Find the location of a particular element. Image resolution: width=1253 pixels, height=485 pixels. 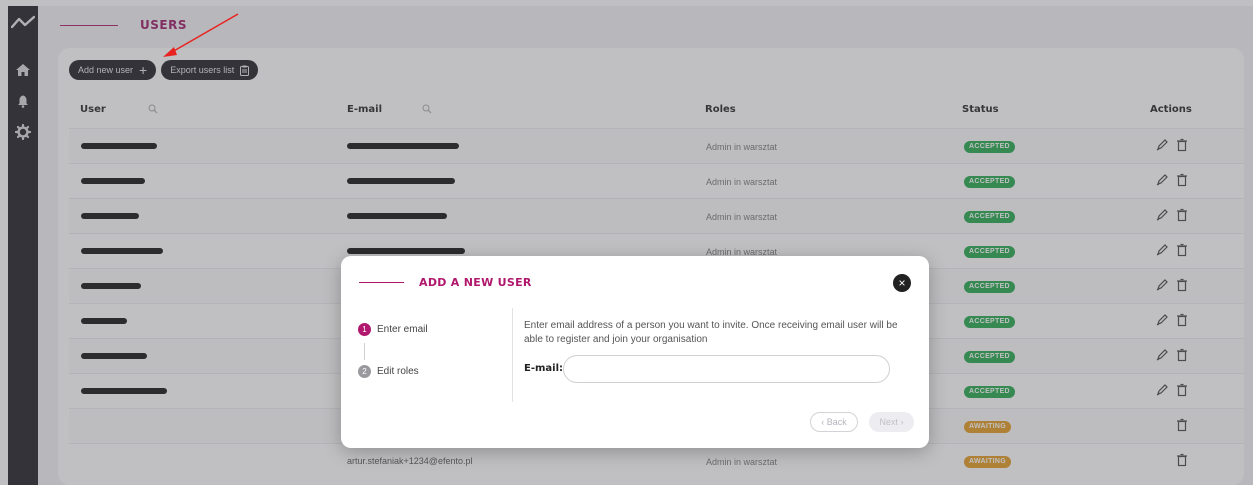

next-button: Next › is located at coordinates (891, 422).